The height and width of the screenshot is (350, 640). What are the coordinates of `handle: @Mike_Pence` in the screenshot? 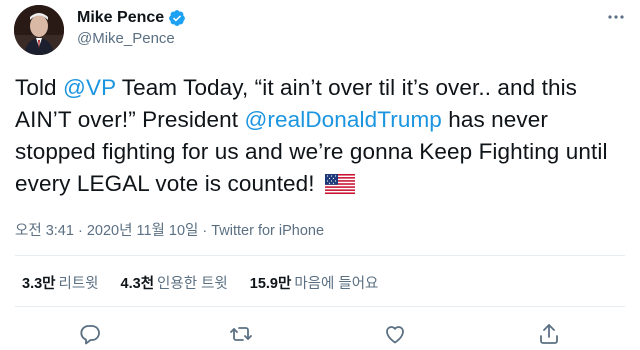 It's located at (131, 38).